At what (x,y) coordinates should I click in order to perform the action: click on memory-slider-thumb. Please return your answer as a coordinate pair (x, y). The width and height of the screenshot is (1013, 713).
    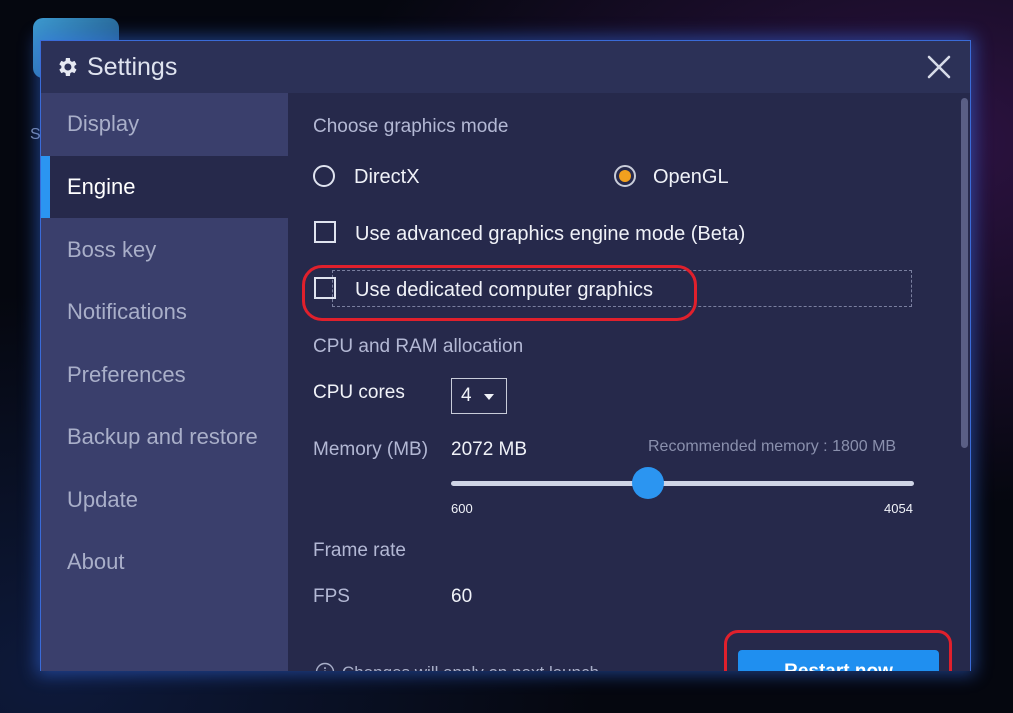
    Looking at the image, I should click on (648, 483).